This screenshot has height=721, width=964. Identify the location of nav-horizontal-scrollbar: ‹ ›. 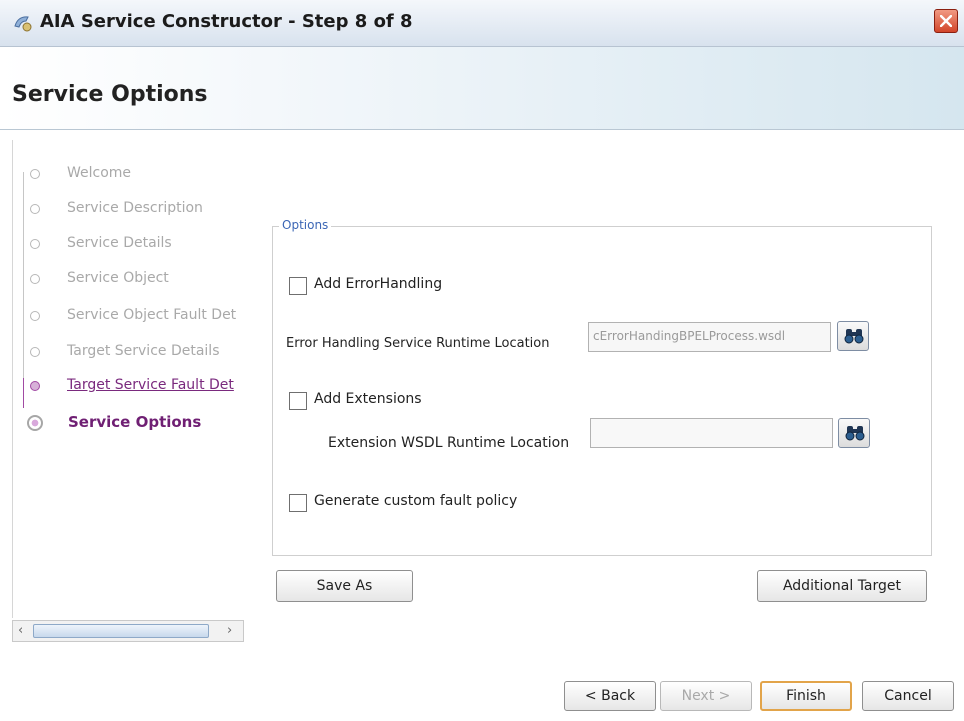
(128, 631).